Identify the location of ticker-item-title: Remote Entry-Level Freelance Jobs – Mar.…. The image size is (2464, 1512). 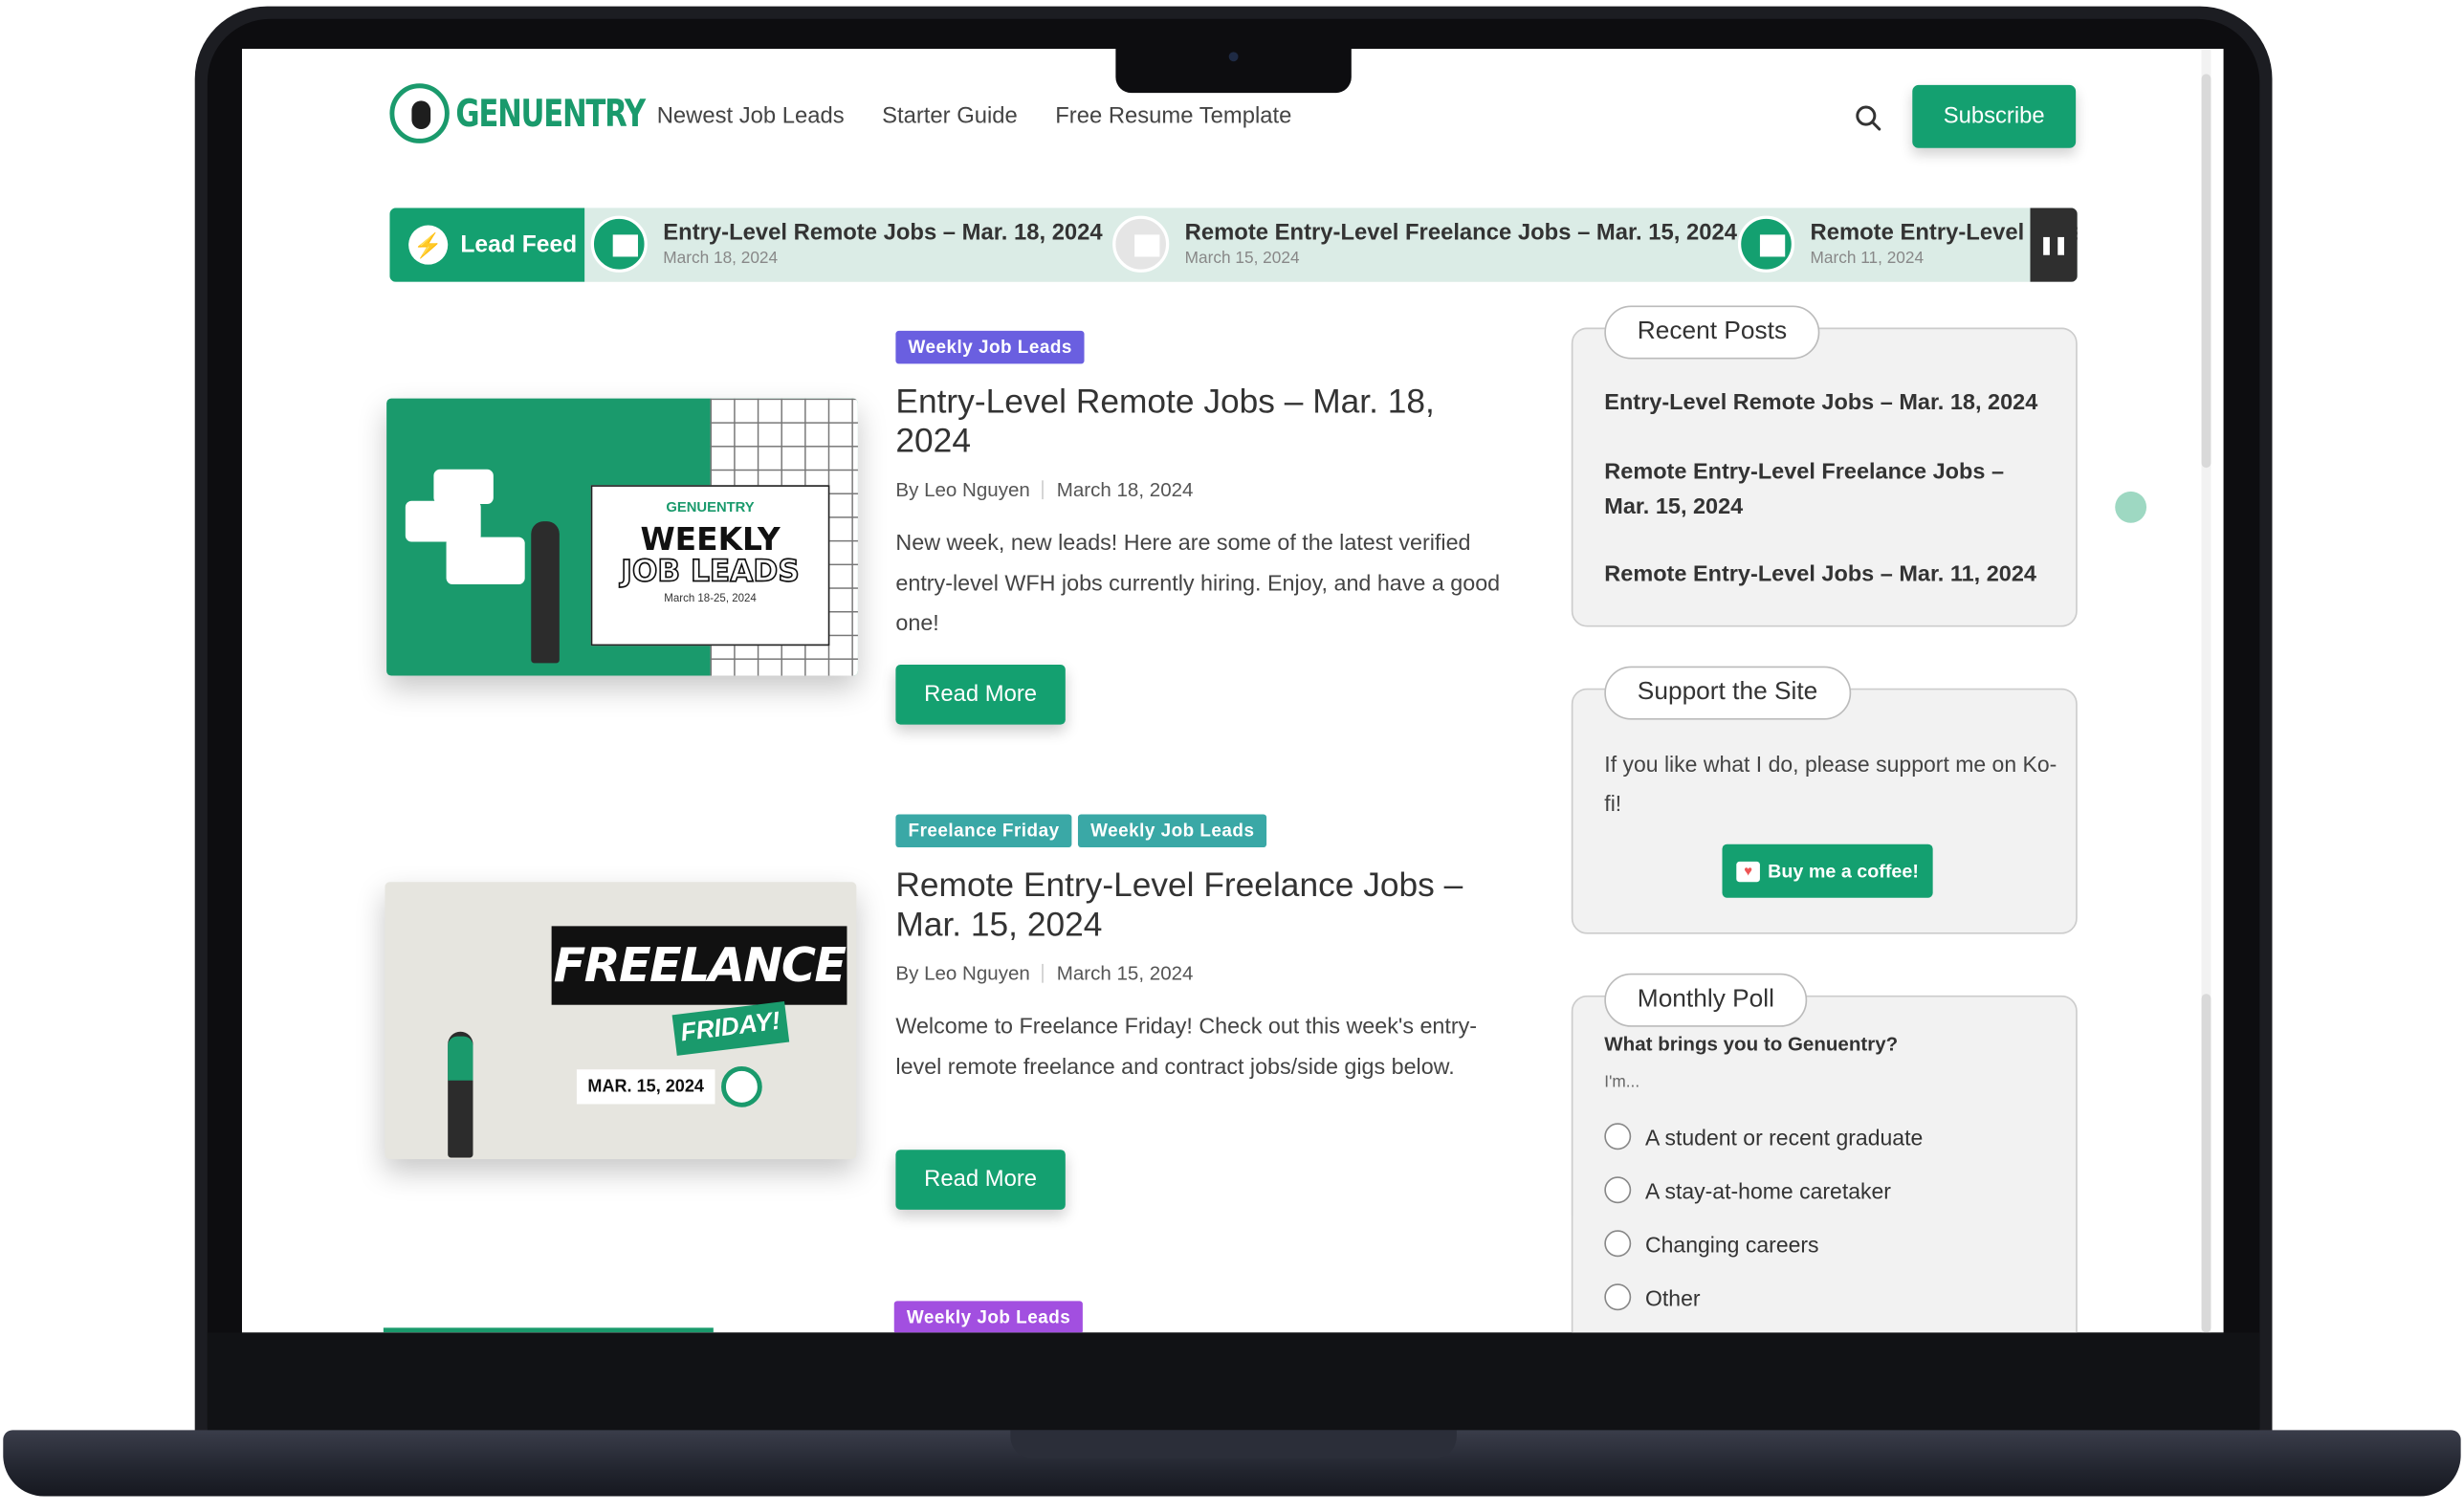
(1460, 233).